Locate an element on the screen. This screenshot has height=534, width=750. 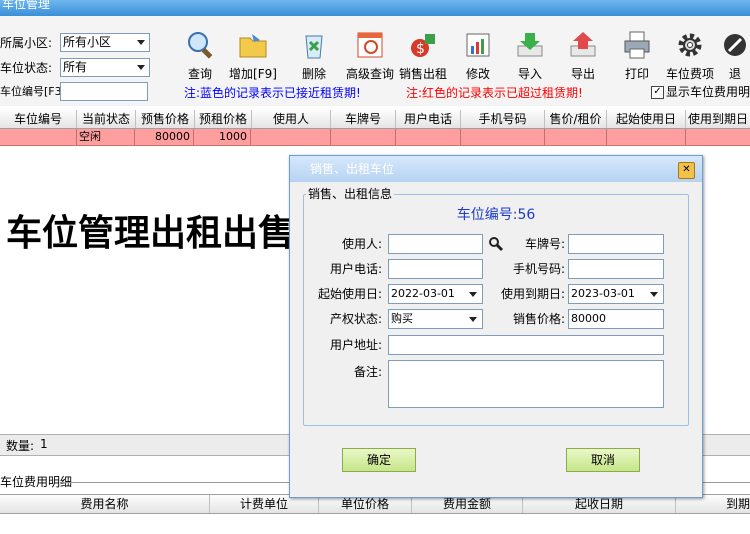
row-sale-price: 80000 is located at coordinates (165, 137).